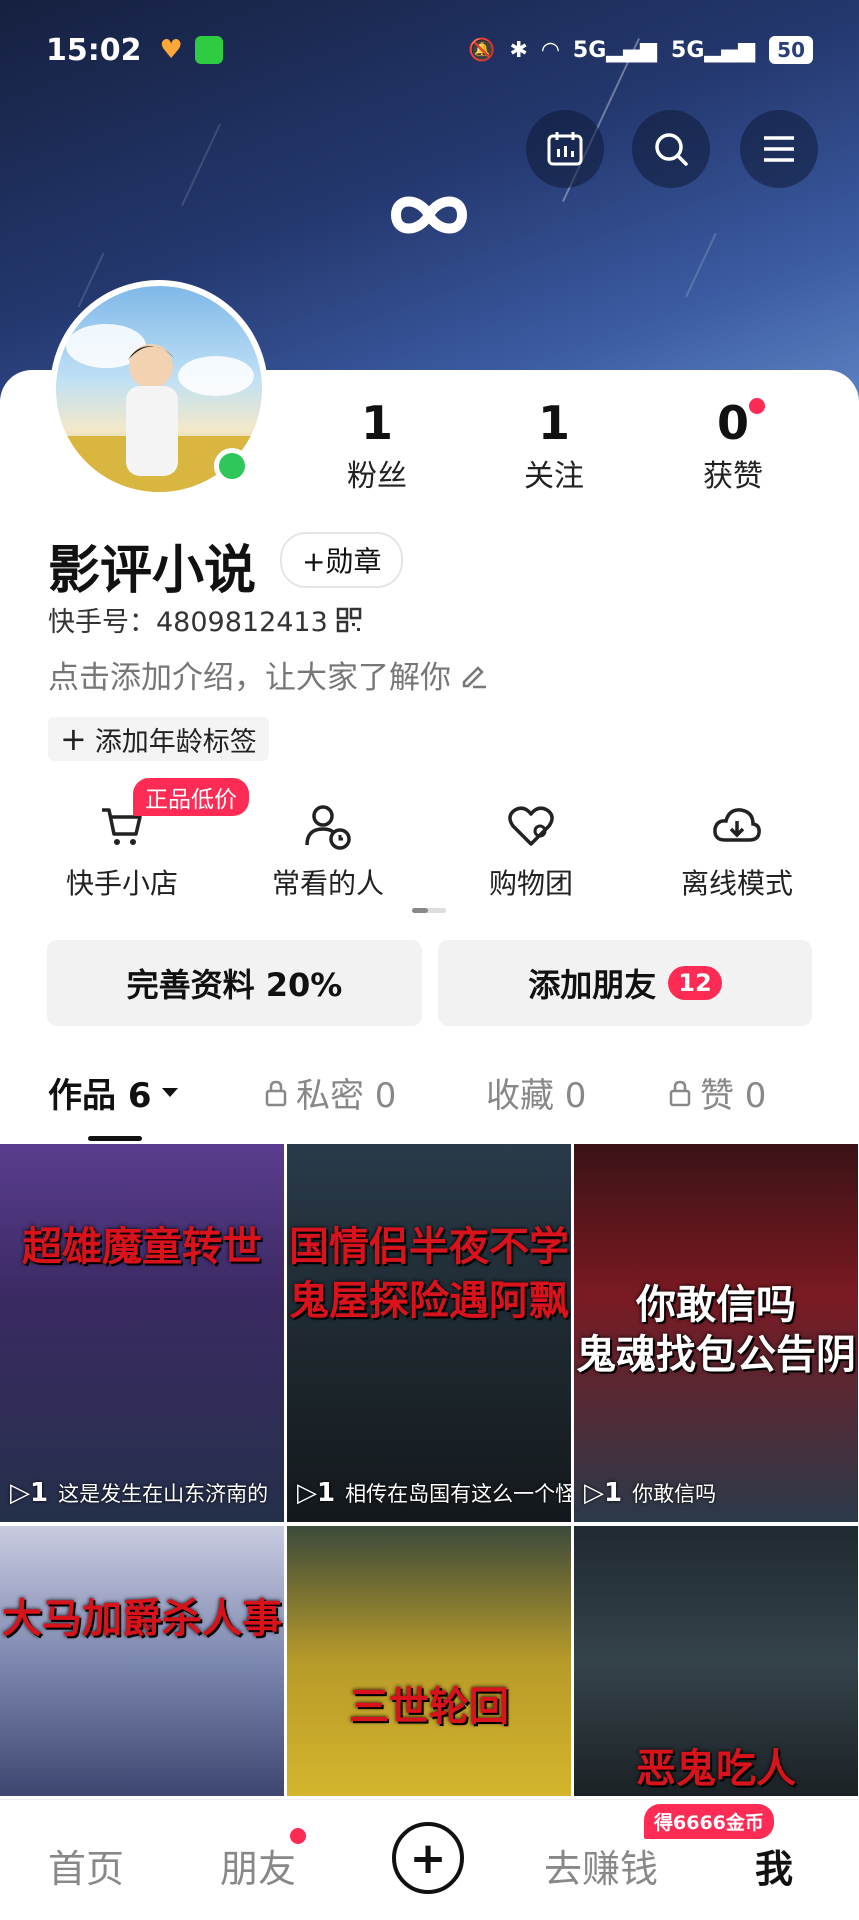  Describe the element at coordinates (531, 849) in the screenshot. I see `shopping-group-button: 购物团` at that location.